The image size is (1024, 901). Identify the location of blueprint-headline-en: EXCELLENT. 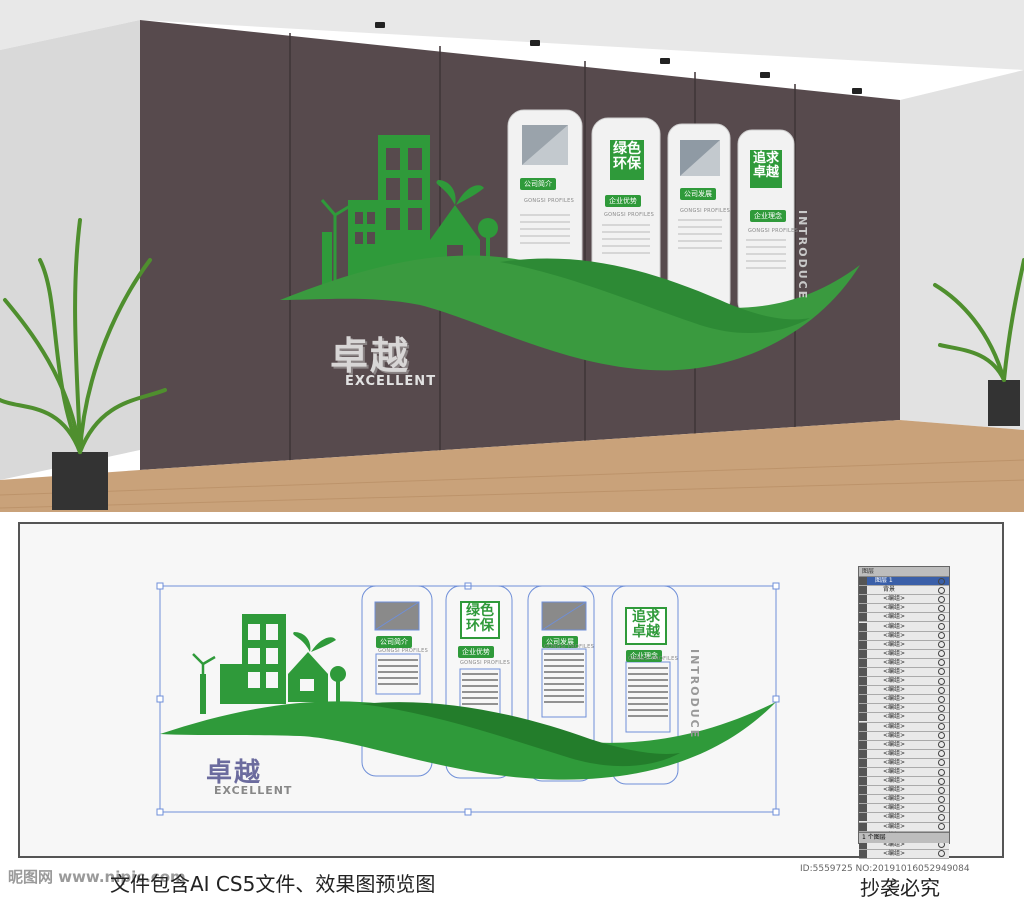
(253, 790).